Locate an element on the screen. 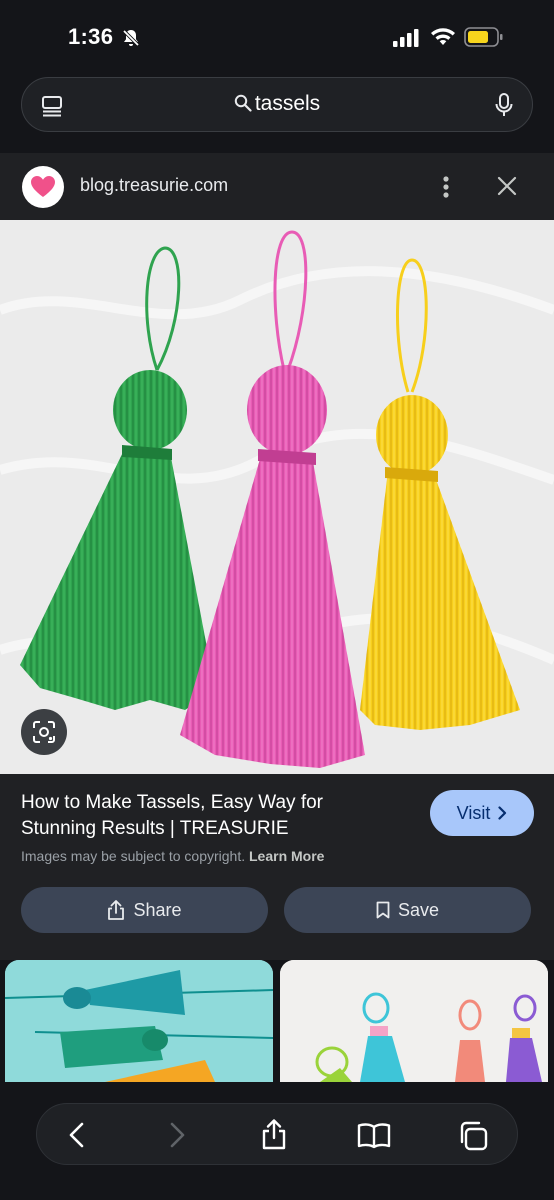 The image size is (554, 1200). save-button: Save is located at coordinates (407, 910).